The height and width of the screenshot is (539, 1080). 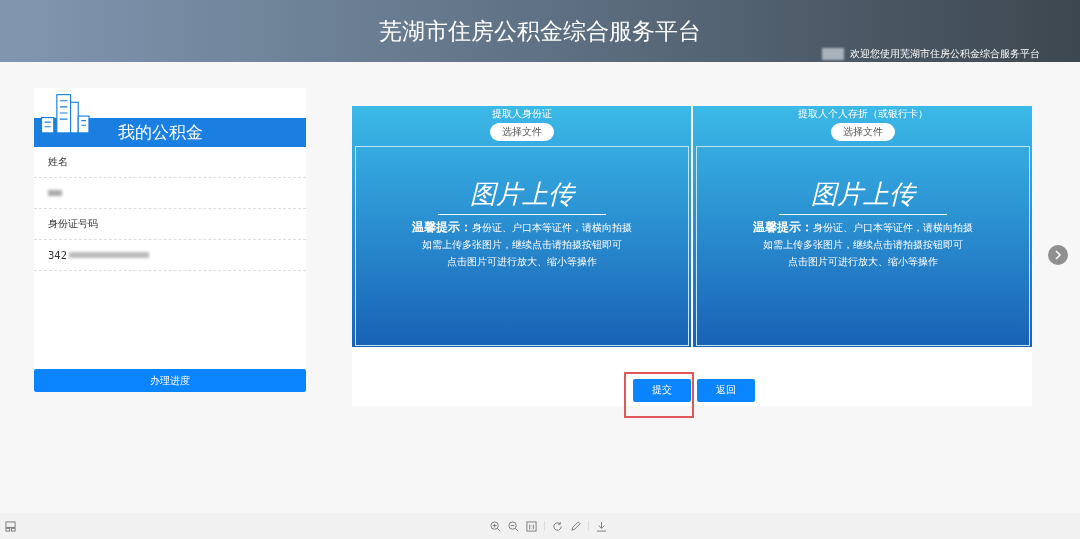 What do you see at coordinates (495, 526) in the screenshot?
I see `zoom-in-icon` at bounding box center [495, 526].